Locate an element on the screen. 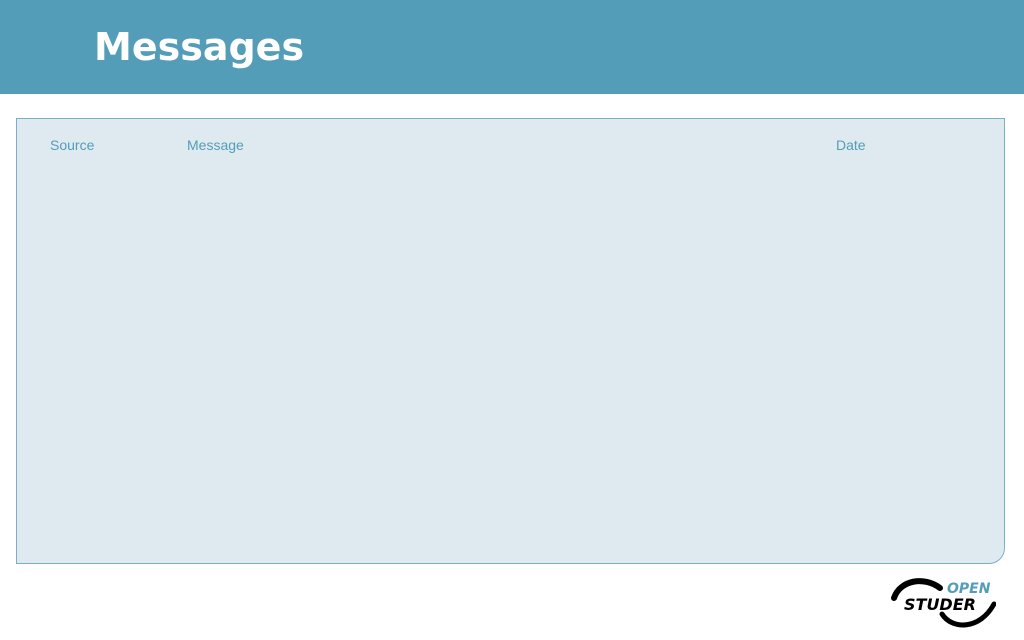 This screenshot has width=1024, height=640. column-header-message: Message is located at coordinates (215, 145).